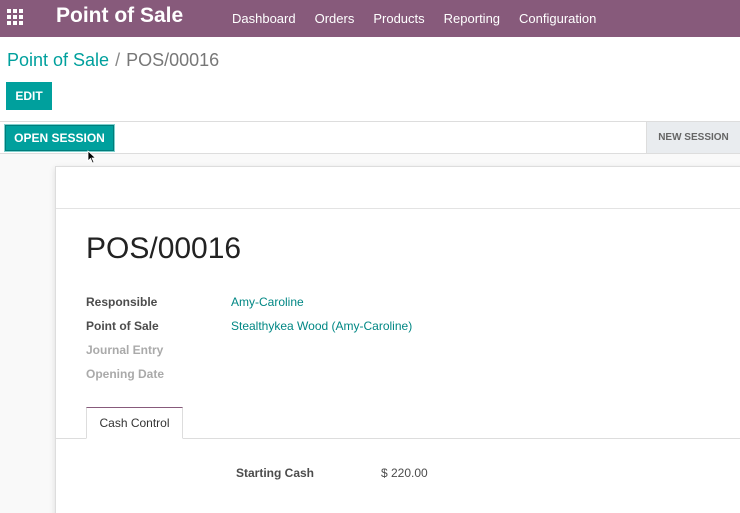  I want to click on menu-item-products: Products, so click(398, 18).